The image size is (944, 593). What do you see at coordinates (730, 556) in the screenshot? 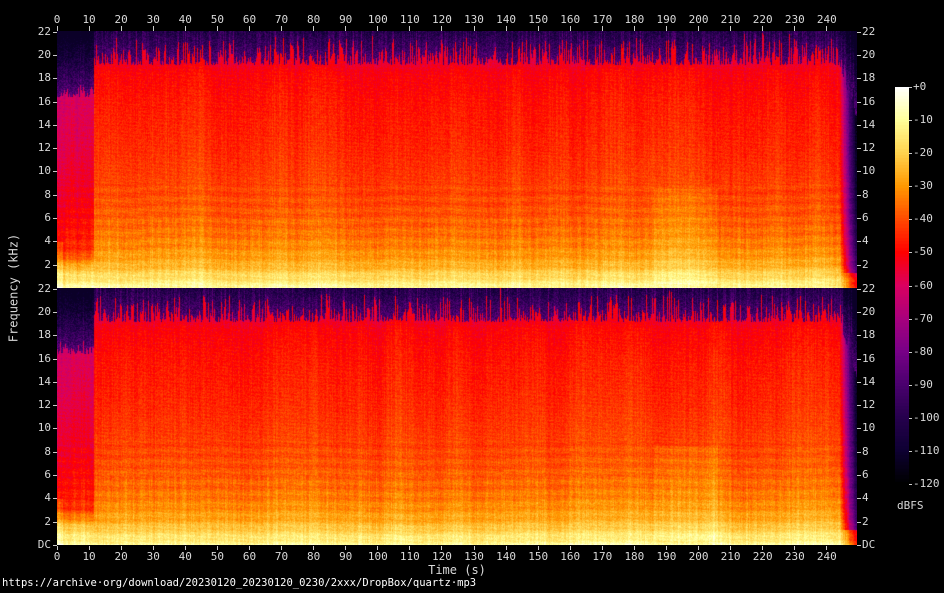
I see `time-tick-label-bottom: 210` at bounding box center [730, 556].